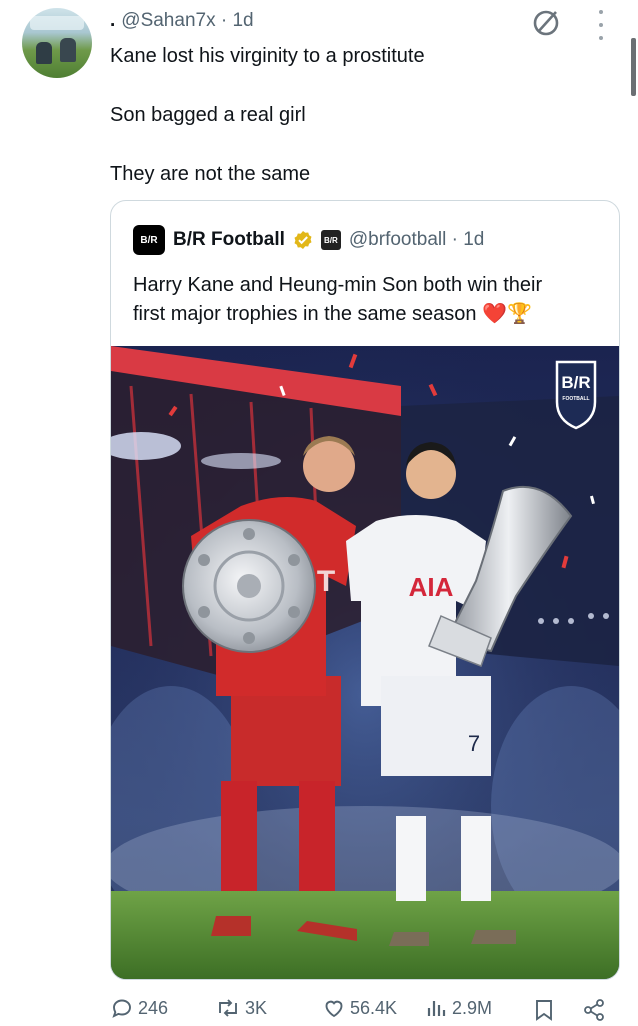 This screenshot has height=1026, width=638. I want to click on more-vertical-icon, so click(601, 25).